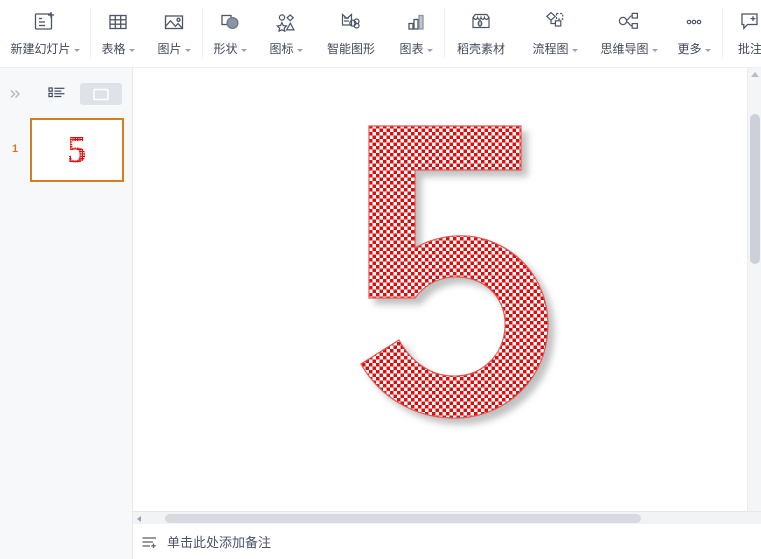 The image size is (761, 559). I want to click on comment-add-icon, so click(749, 22).